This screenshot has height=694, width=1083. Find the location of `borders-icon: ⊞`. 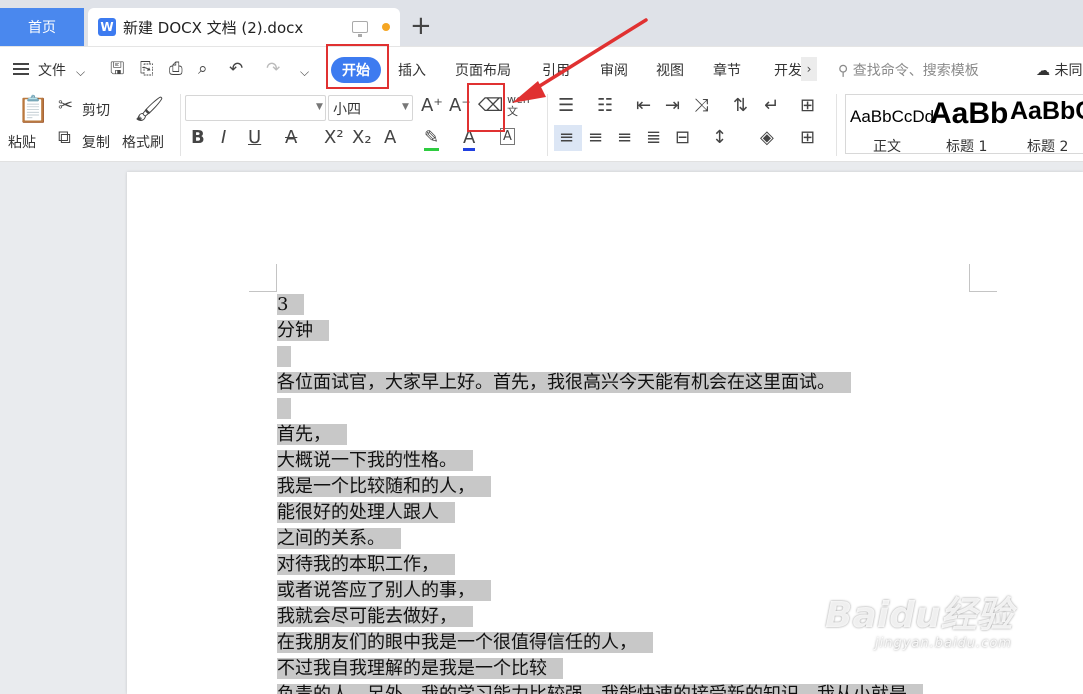

borders-icon: ⊞ is located at coordinates (807, 138).